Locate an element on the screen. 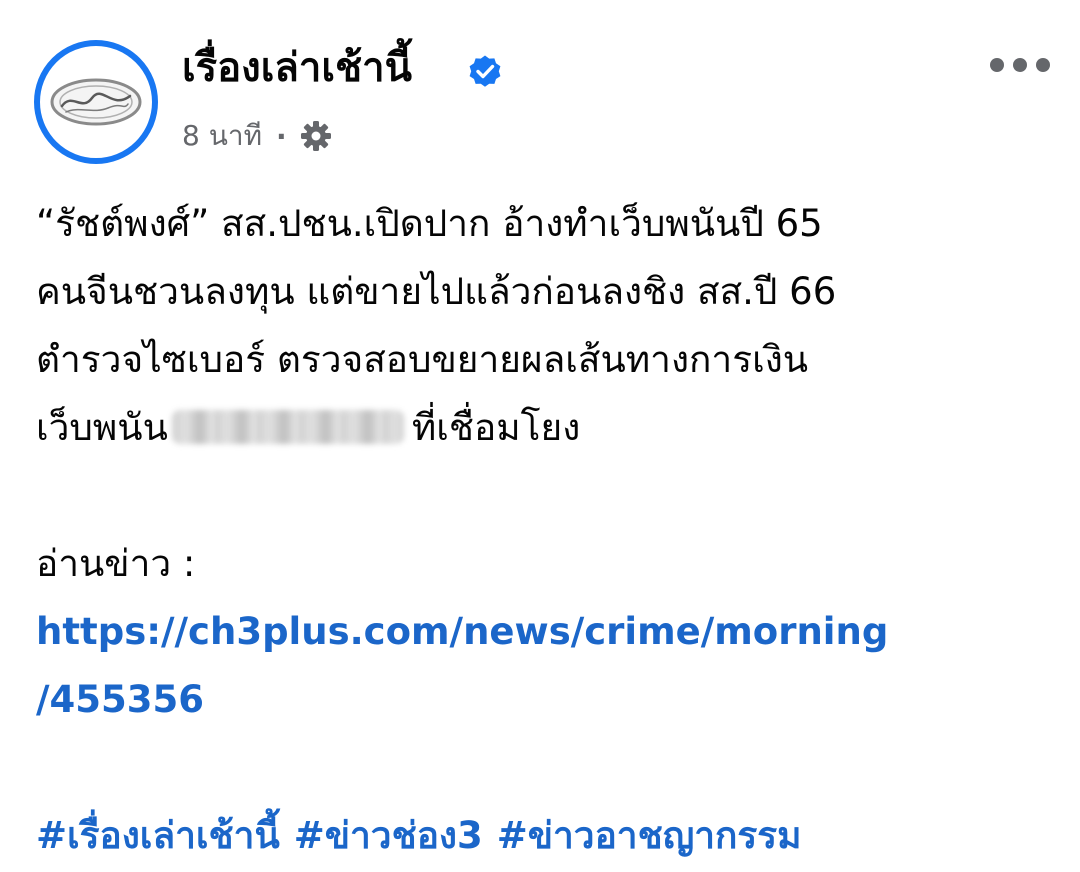 This screenshot has height=872, width=1080. gear-icon is located at coordinates (316, 136).